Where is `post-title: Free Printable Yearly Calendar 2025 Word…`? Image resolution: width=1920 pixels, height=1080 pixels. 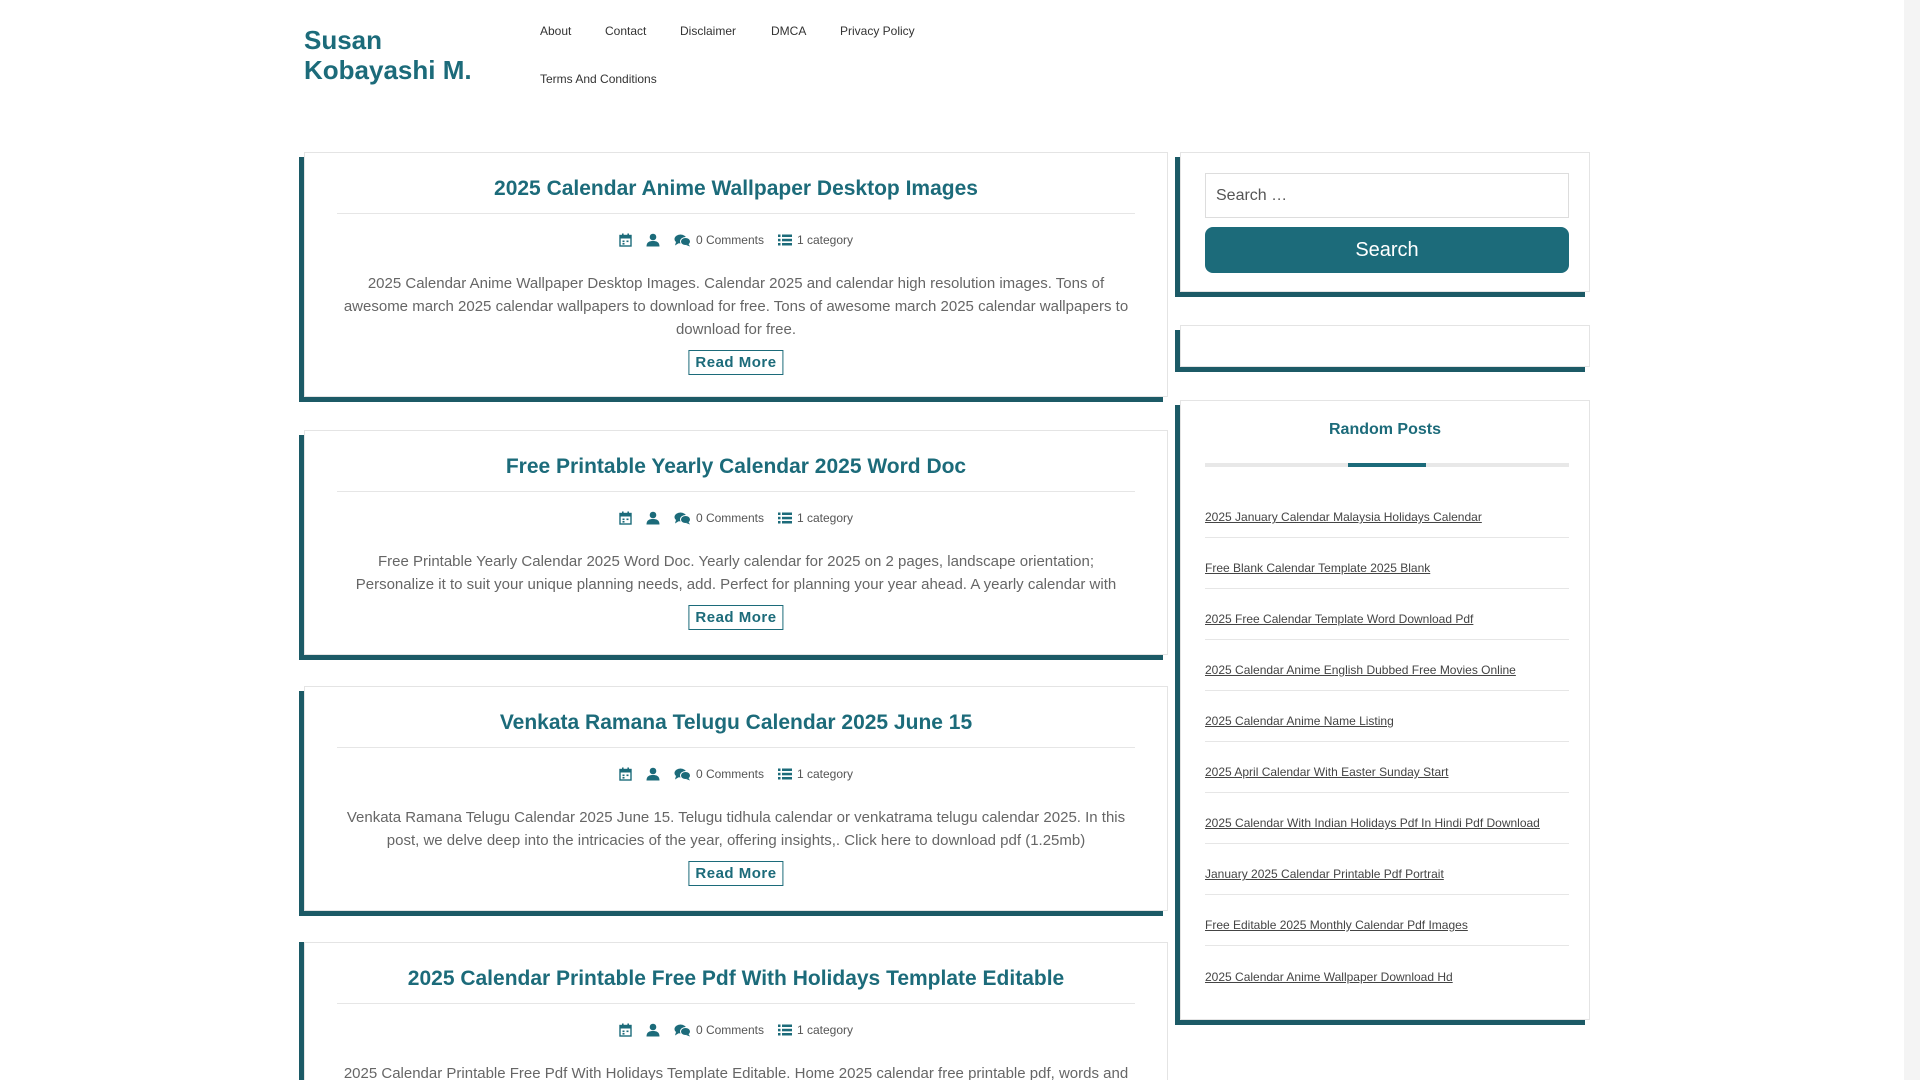 post-title: Free Printable Yearly Calendar 2025 Word… is located at coordinates (736, 467).